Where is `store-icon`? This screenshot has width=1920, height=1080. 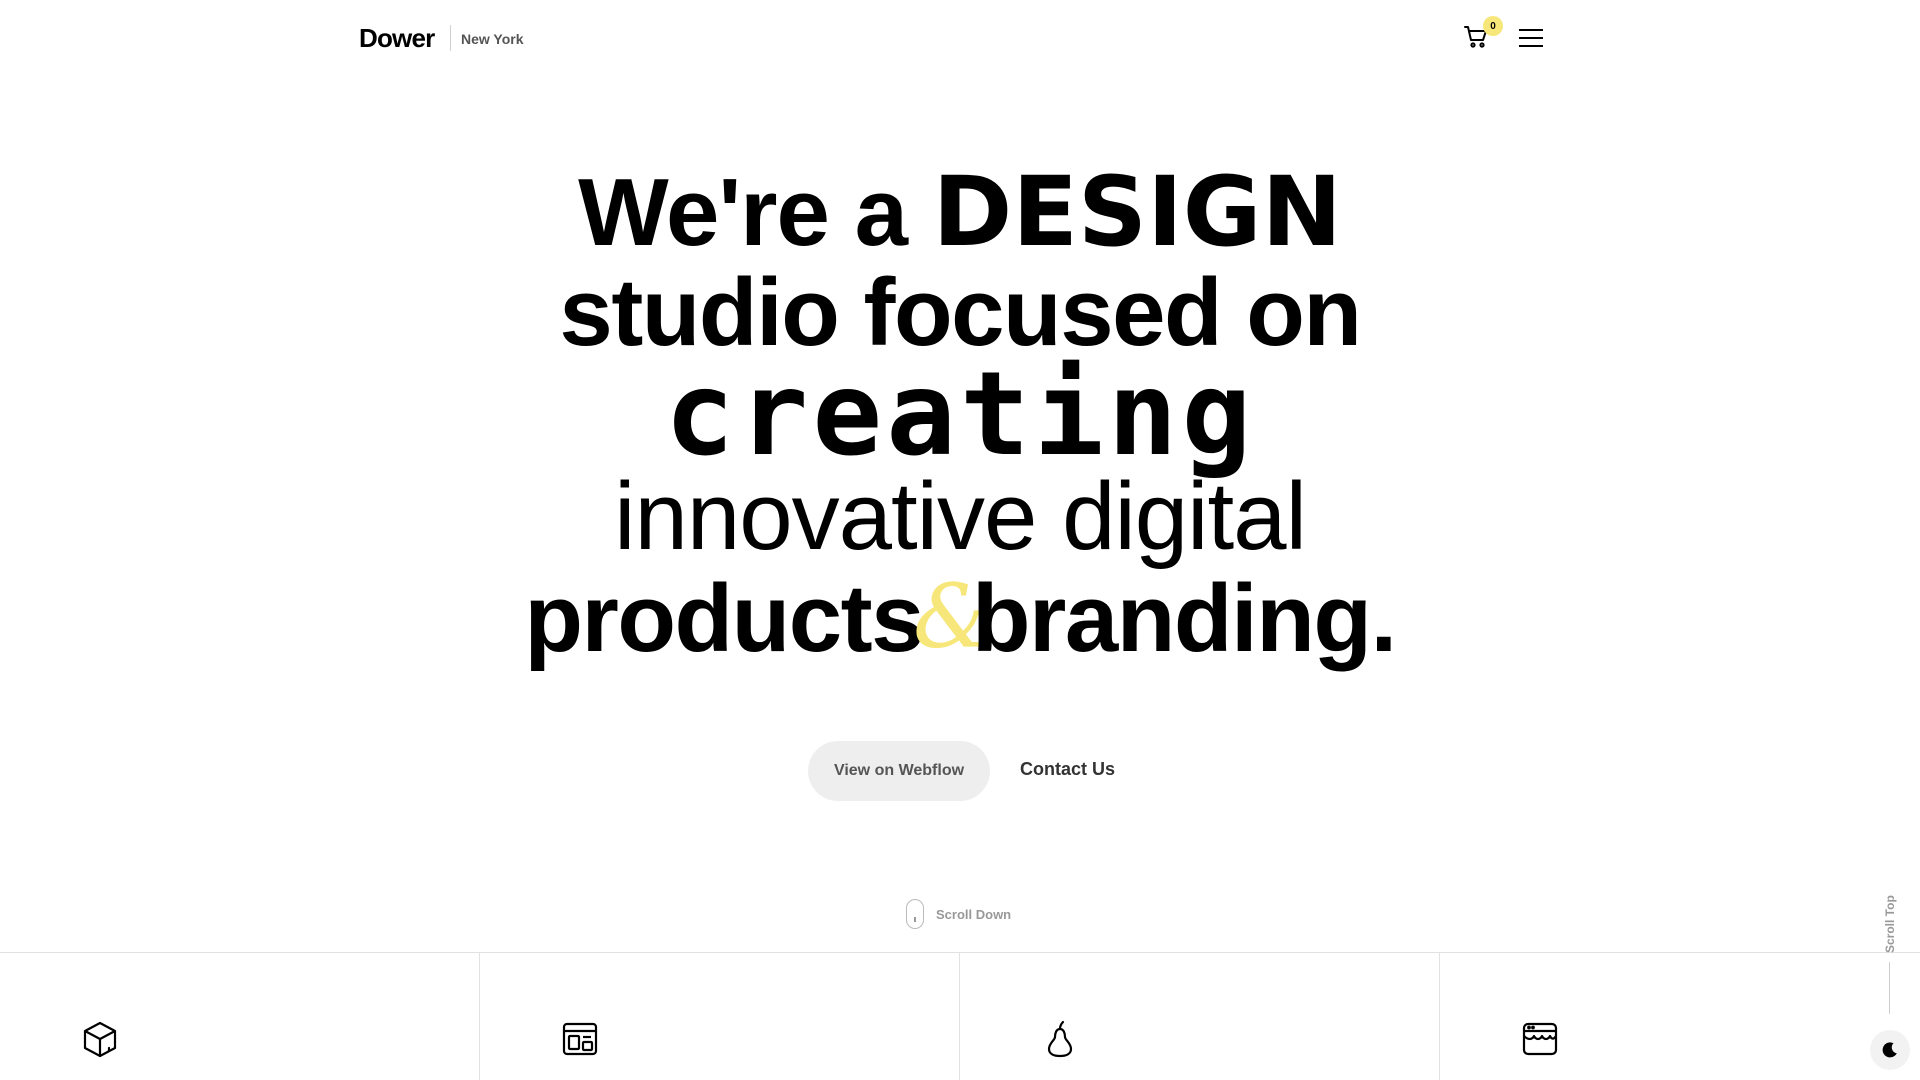
store-icon is located at coordinates (1540, 1039).